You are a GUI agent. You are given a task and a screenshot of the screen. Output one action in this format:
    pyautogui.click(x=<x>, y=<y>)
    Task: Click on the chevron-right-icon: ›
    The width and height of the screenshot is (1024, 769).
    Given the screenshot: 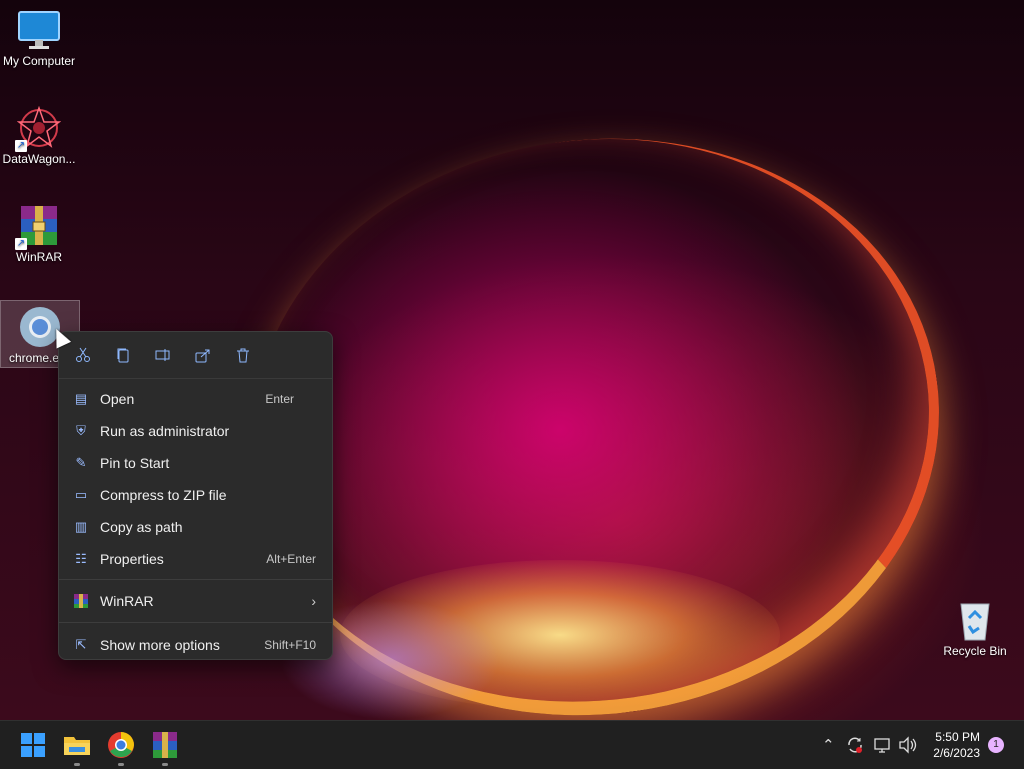 What is the action you would take?
    pyautogui.click(x=313, y=601)
    